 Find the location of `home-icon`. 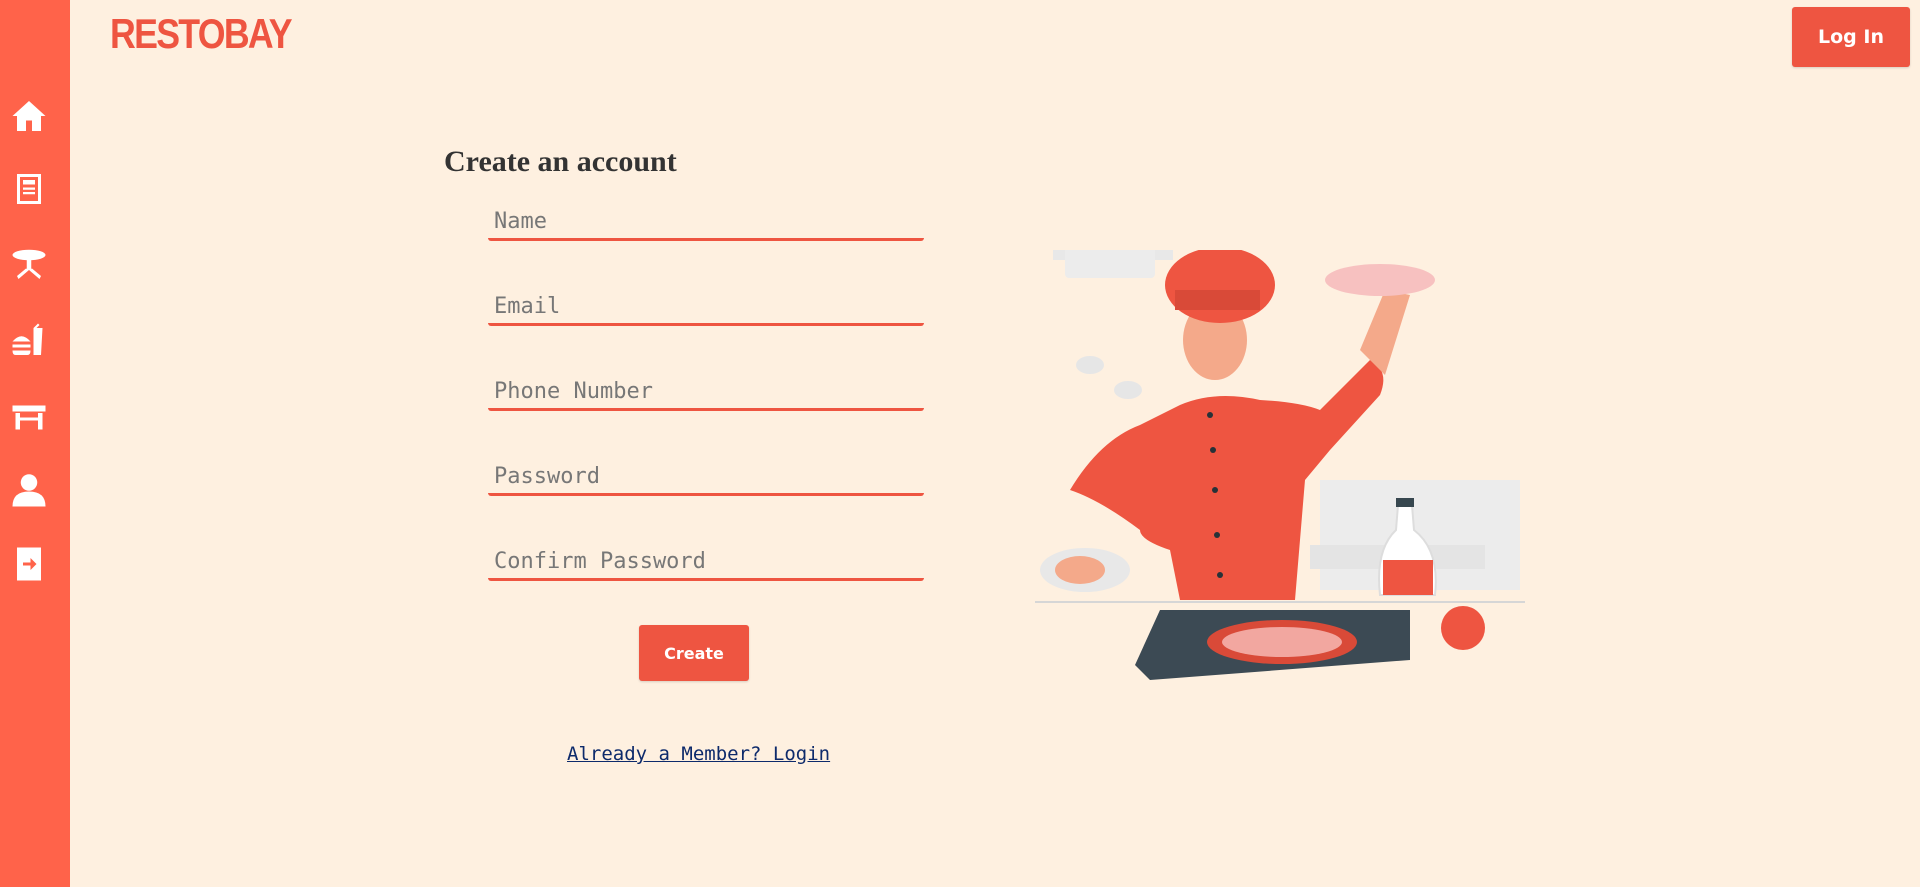

home-icon is located at coordinates (29, 116).